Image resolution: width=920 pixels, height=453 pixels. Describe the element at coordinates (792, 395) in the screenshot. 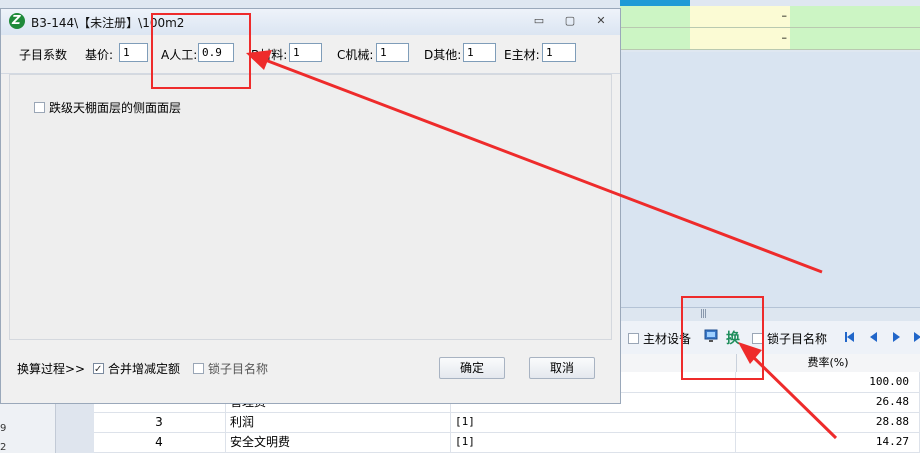

I see `arrow-to-replace` at that location.